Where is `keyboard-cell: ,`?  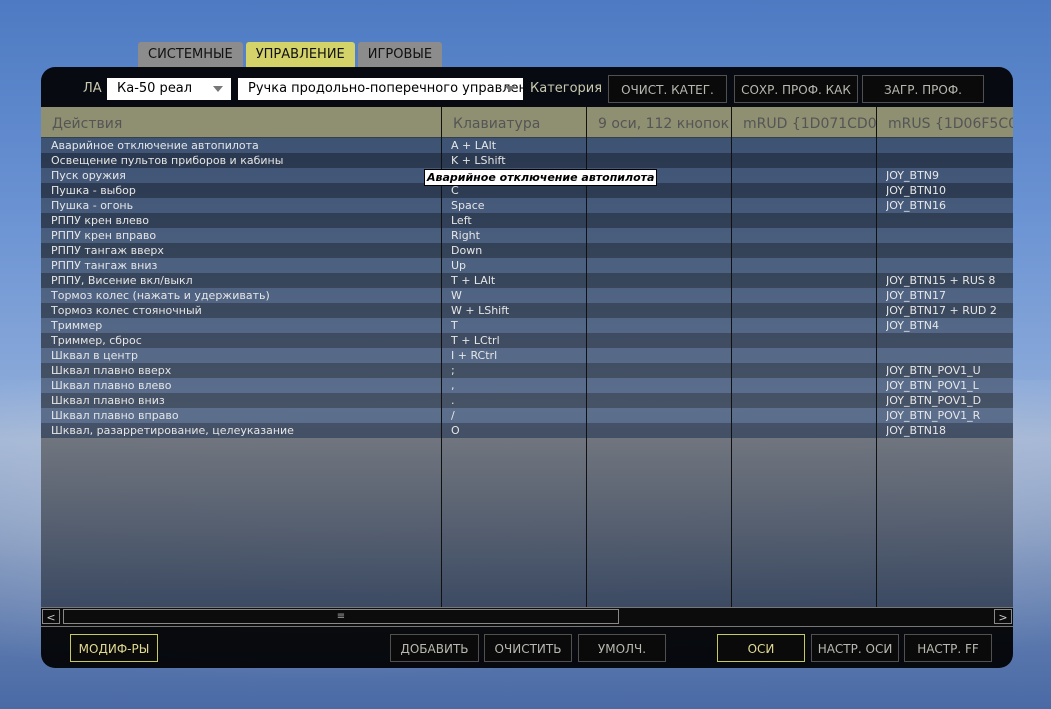
keyboard-cell: , is located at coordinates (453, 385).